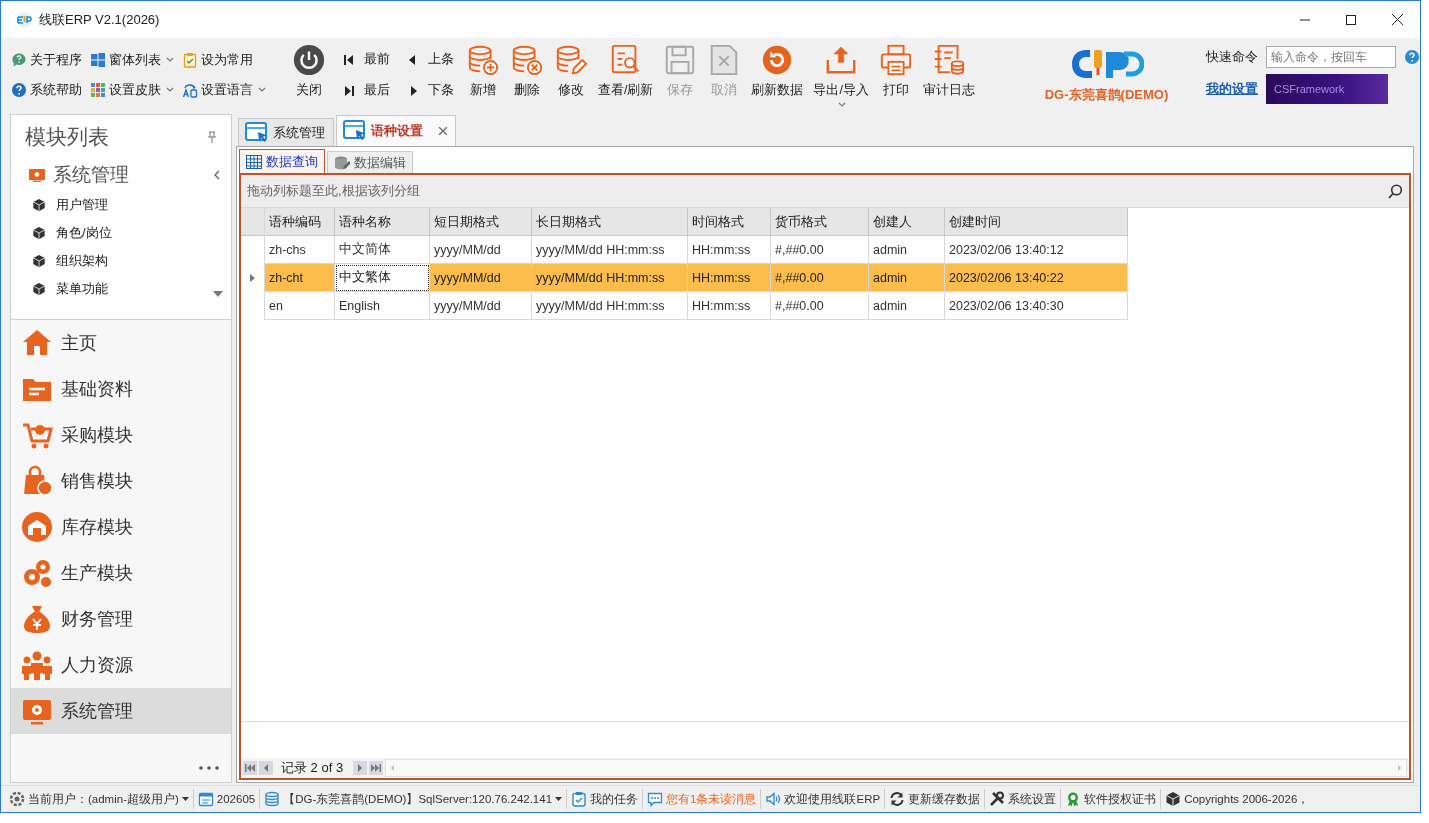  I want to click on module-item: 销售模块, so click(121, 481).